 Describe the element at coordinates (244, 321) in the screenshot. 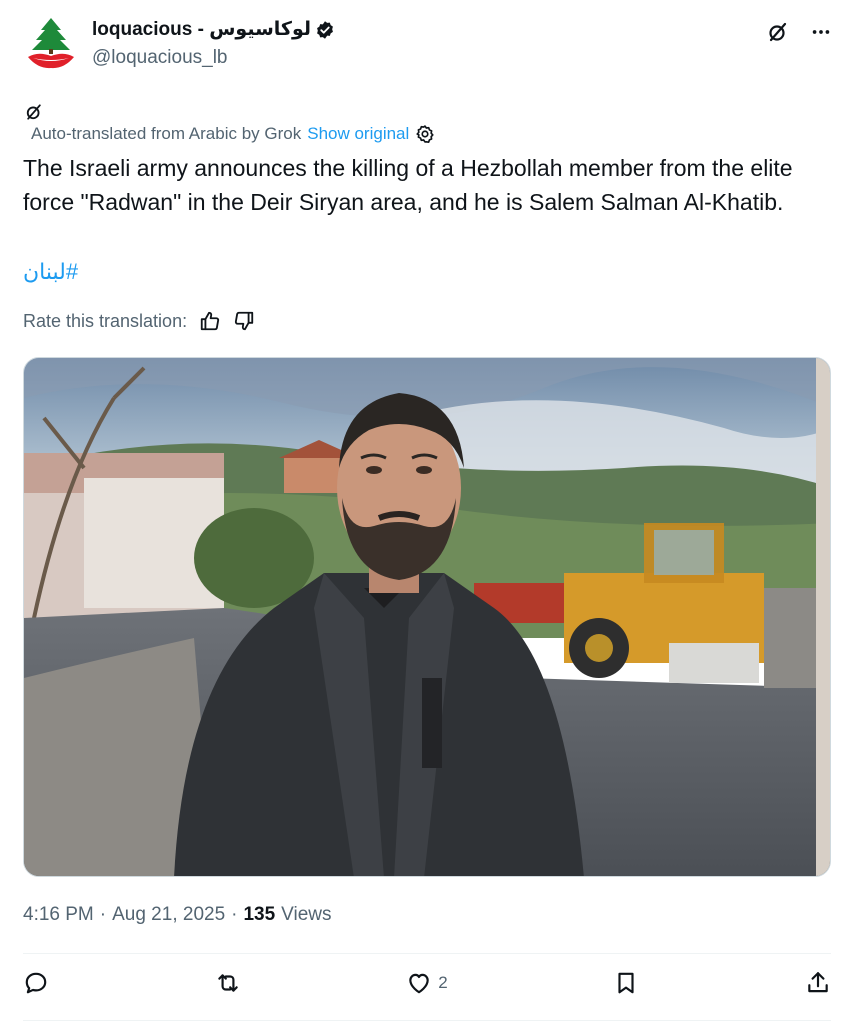

I see `thumbs-down-icon` at that location.